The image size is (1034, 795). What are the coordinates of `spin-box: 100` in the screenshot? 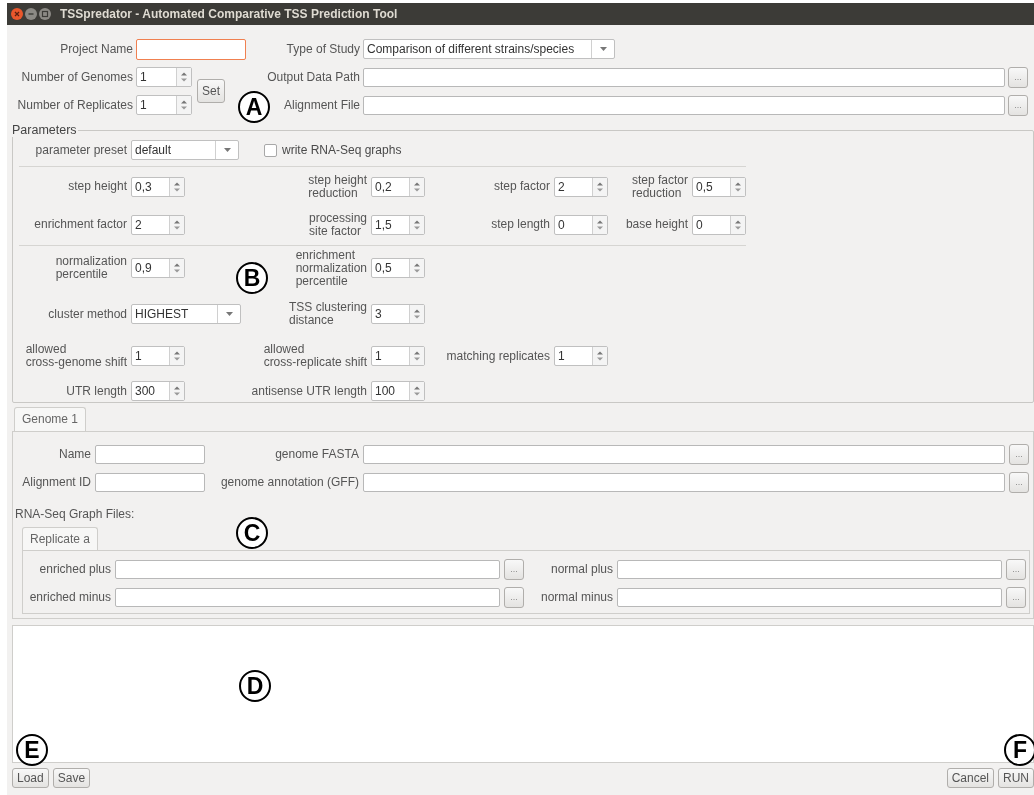 It's located at (398, 391).